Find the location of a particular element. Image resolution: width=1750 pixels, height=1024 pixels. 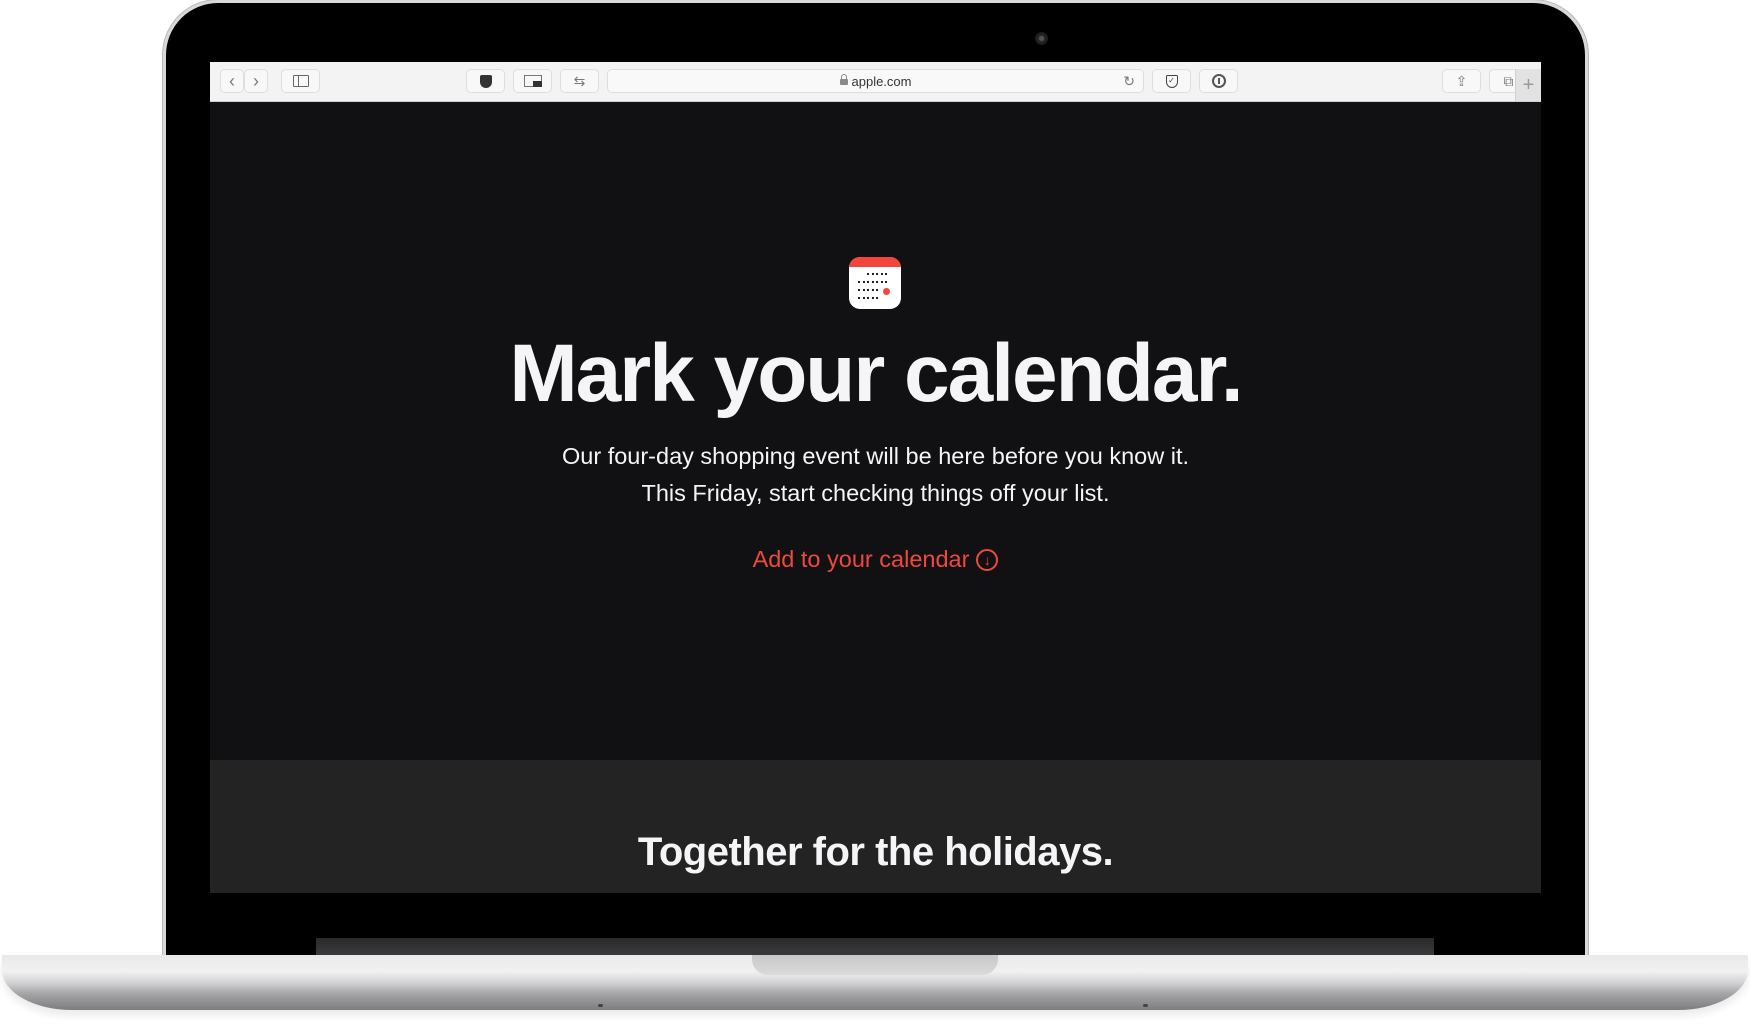

forward-icon: › is located at coordinates (256, 80).